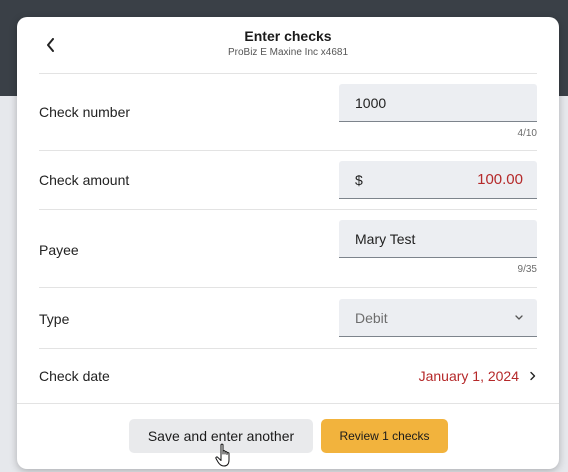  What do you see at coordinates (527, 269) in the screenshot?
I see `payee-counter: 9/35` at bounding box center [527, 269].